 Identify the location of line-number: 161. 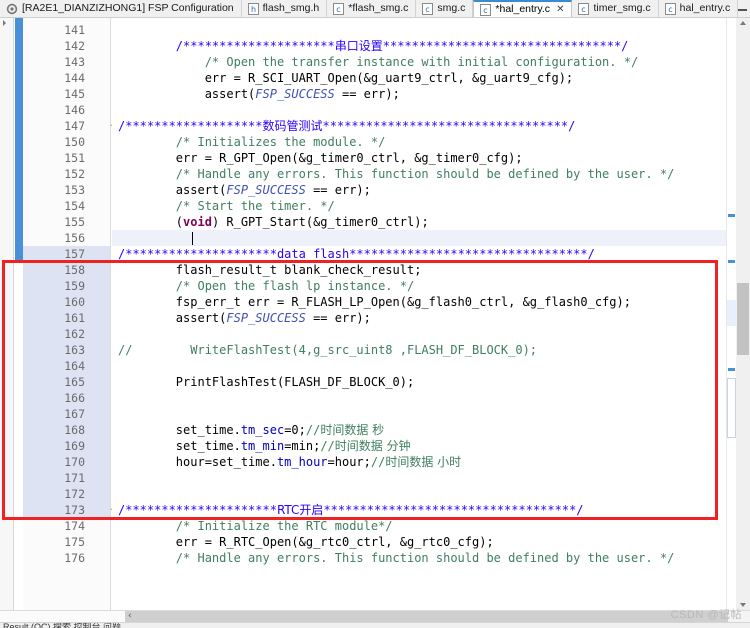
(74, 318).